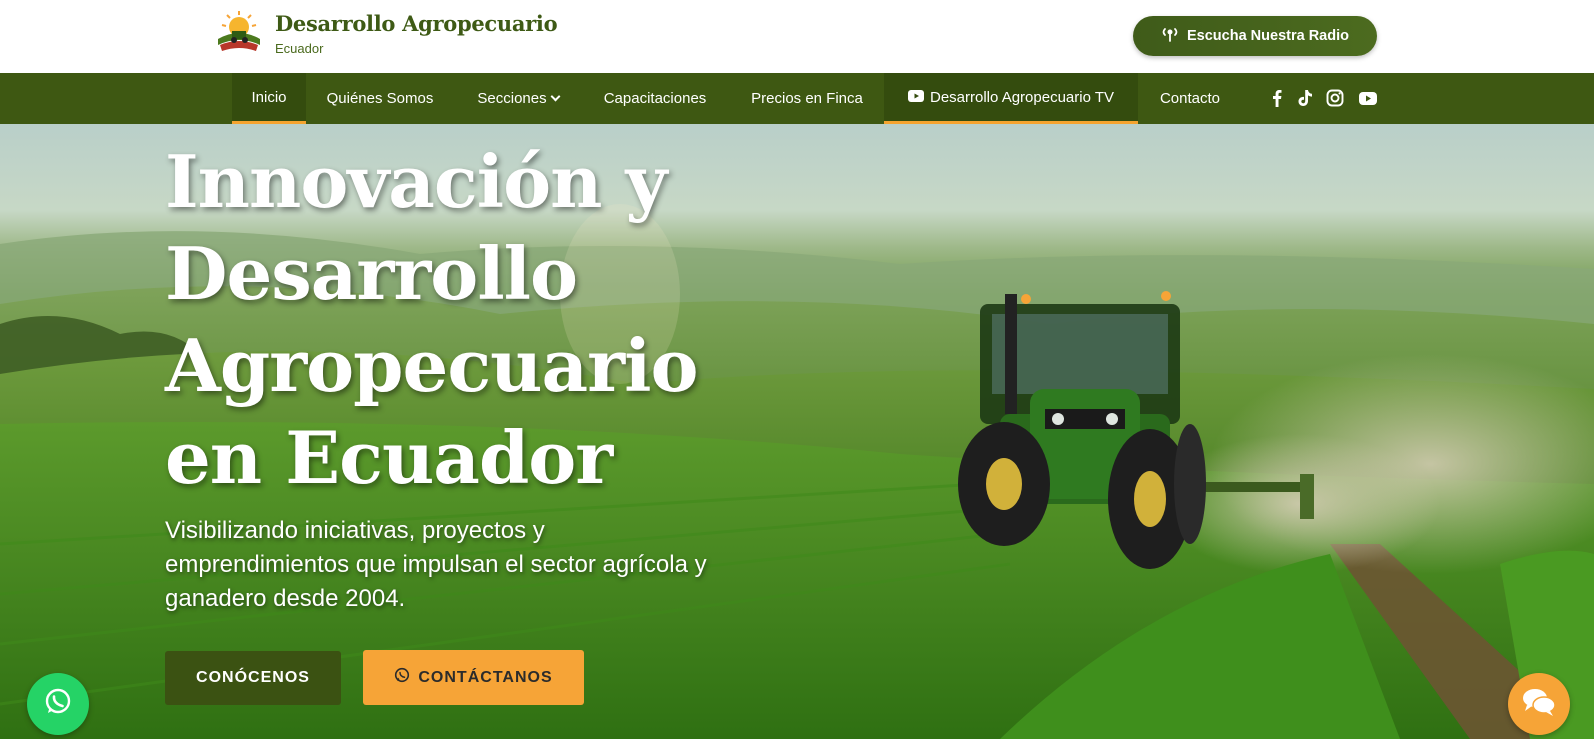 This screenshot has height=739, width=1594. I want to click on nav-item-label: Contacto, so click(1190, 98).